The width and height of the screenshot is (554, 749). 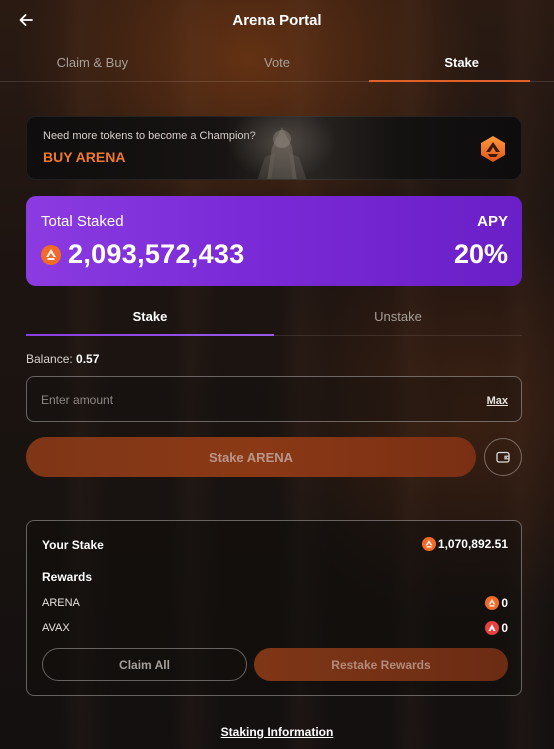 What do you see at coordinates (49, 359) in the screenshot?
I see `balance-label: Balance:` at bounding box center [49, 359].